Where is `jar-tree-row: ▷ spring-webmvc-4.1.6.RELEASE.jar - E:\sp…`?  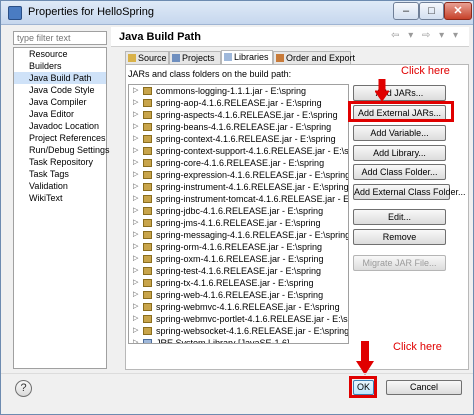
jar-tree-row: ▷ spring-webmvc-4.1.6.RELEASE.jar - E:\sp… is located at coordinates (238, 307).